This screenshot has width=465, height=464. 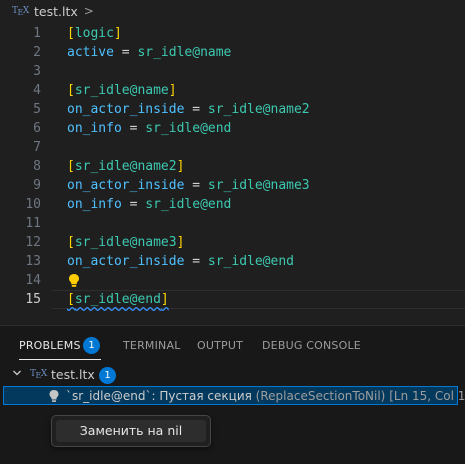 I want to click on quick-fix-replace-nil: Заменить на nil, so click(x=131, y=431).